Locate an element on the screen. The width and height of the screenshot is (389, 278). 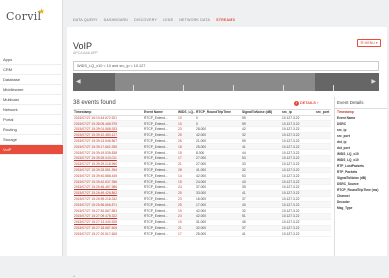
nav-lens: LENS is located at coordinates (168, 20).